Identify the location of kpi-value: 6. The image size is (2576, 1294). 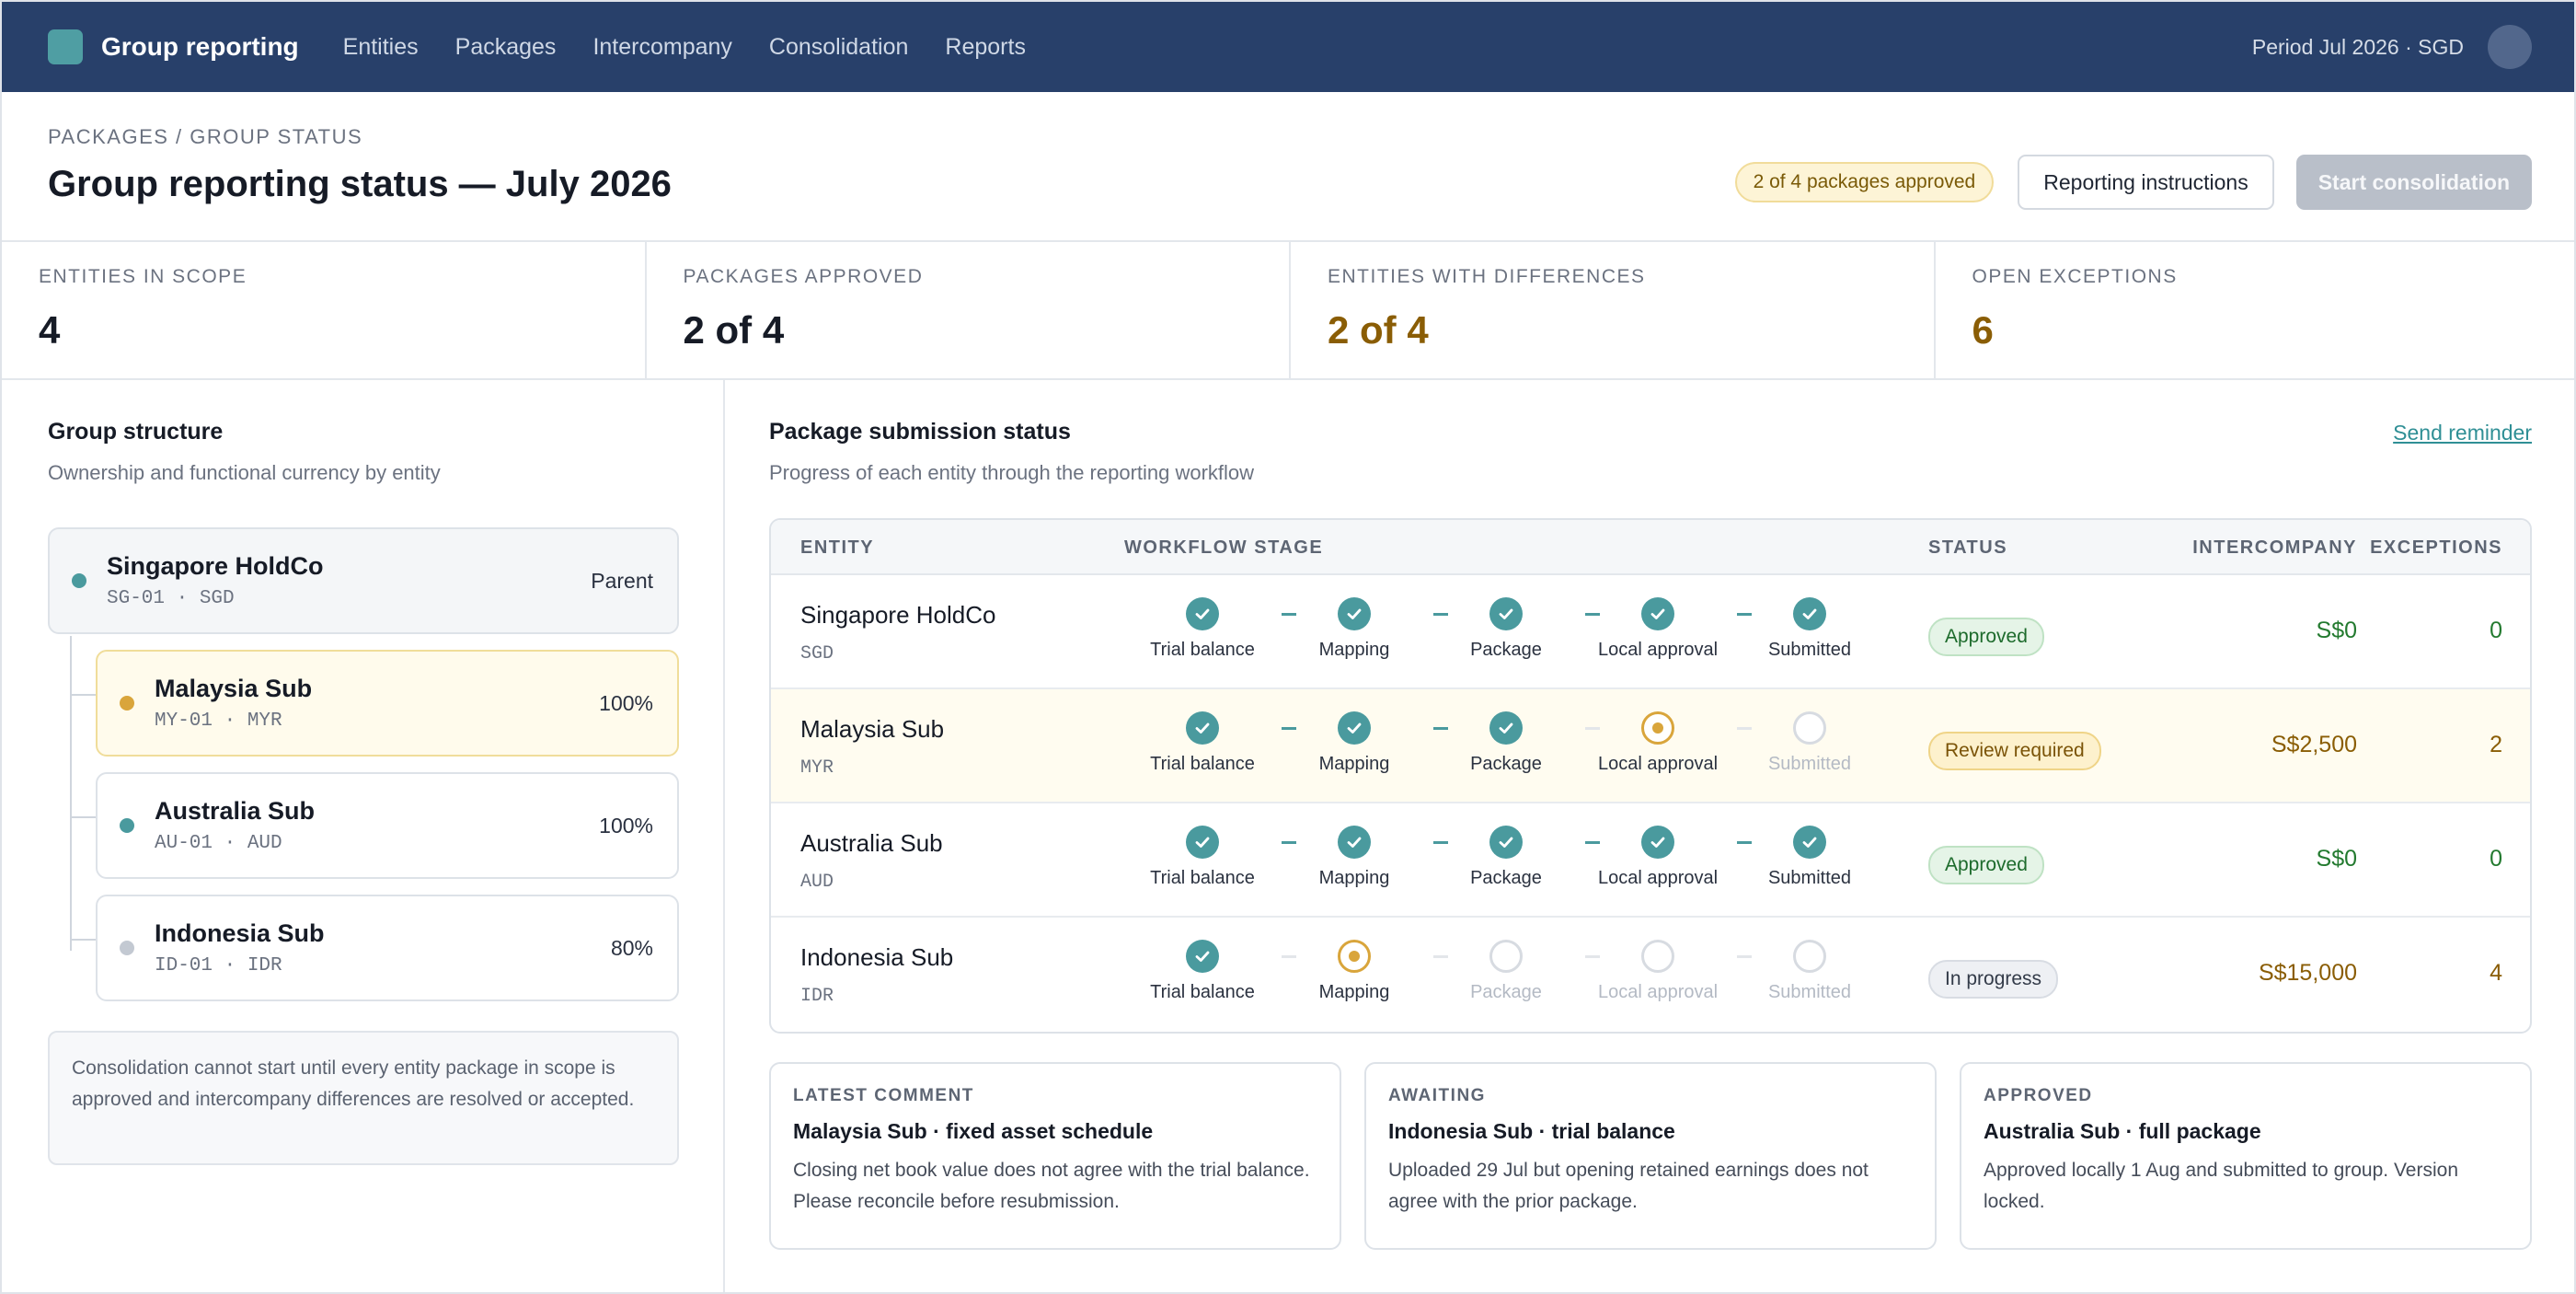
(1983, 330).